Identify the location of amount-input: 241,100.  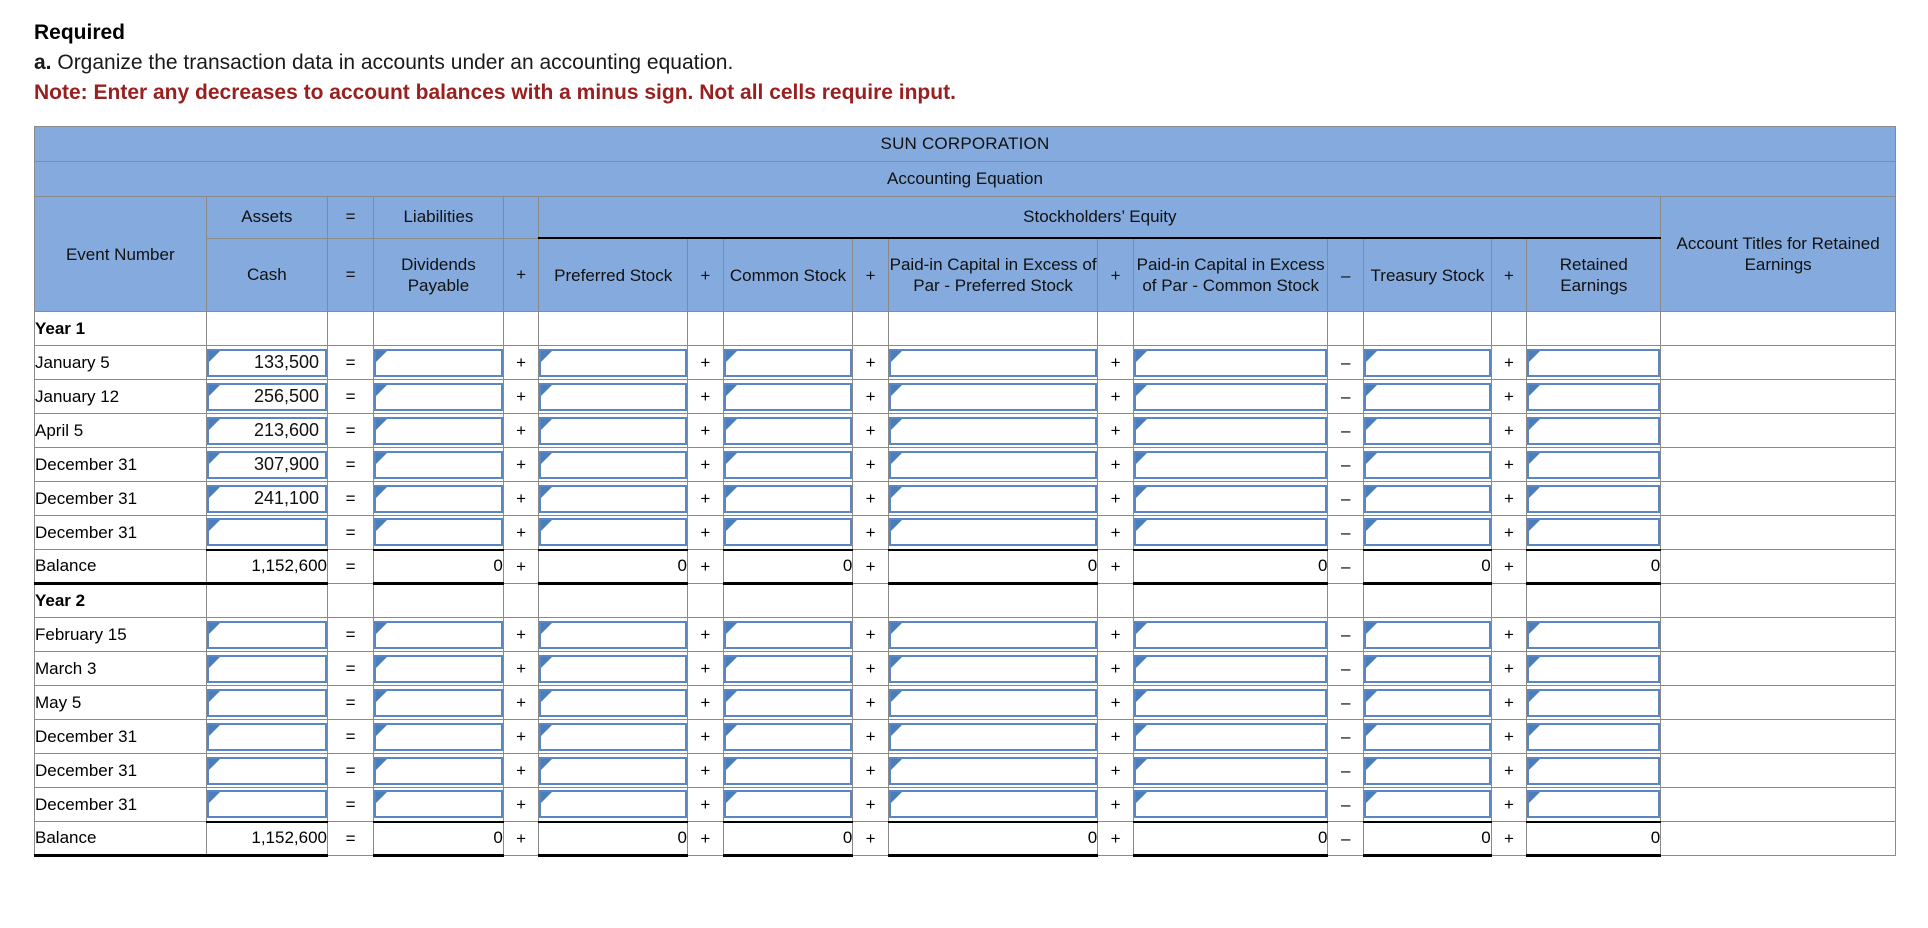
(267, 498).